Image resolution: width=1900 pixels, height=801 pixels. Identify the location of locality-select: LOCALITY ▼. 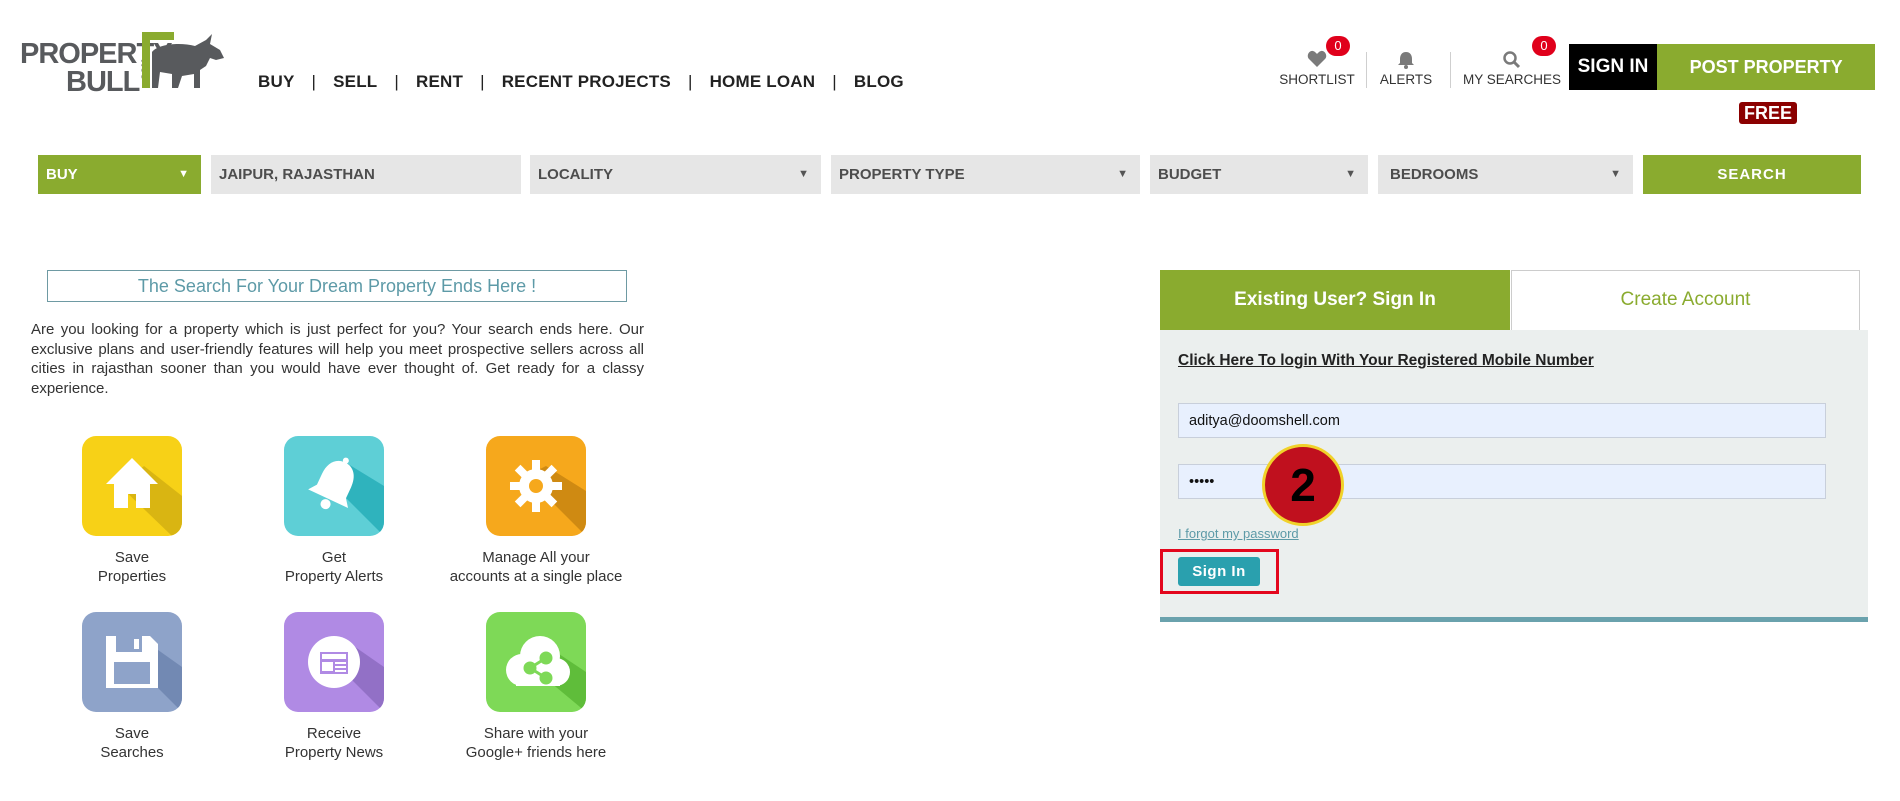
(675, 174).